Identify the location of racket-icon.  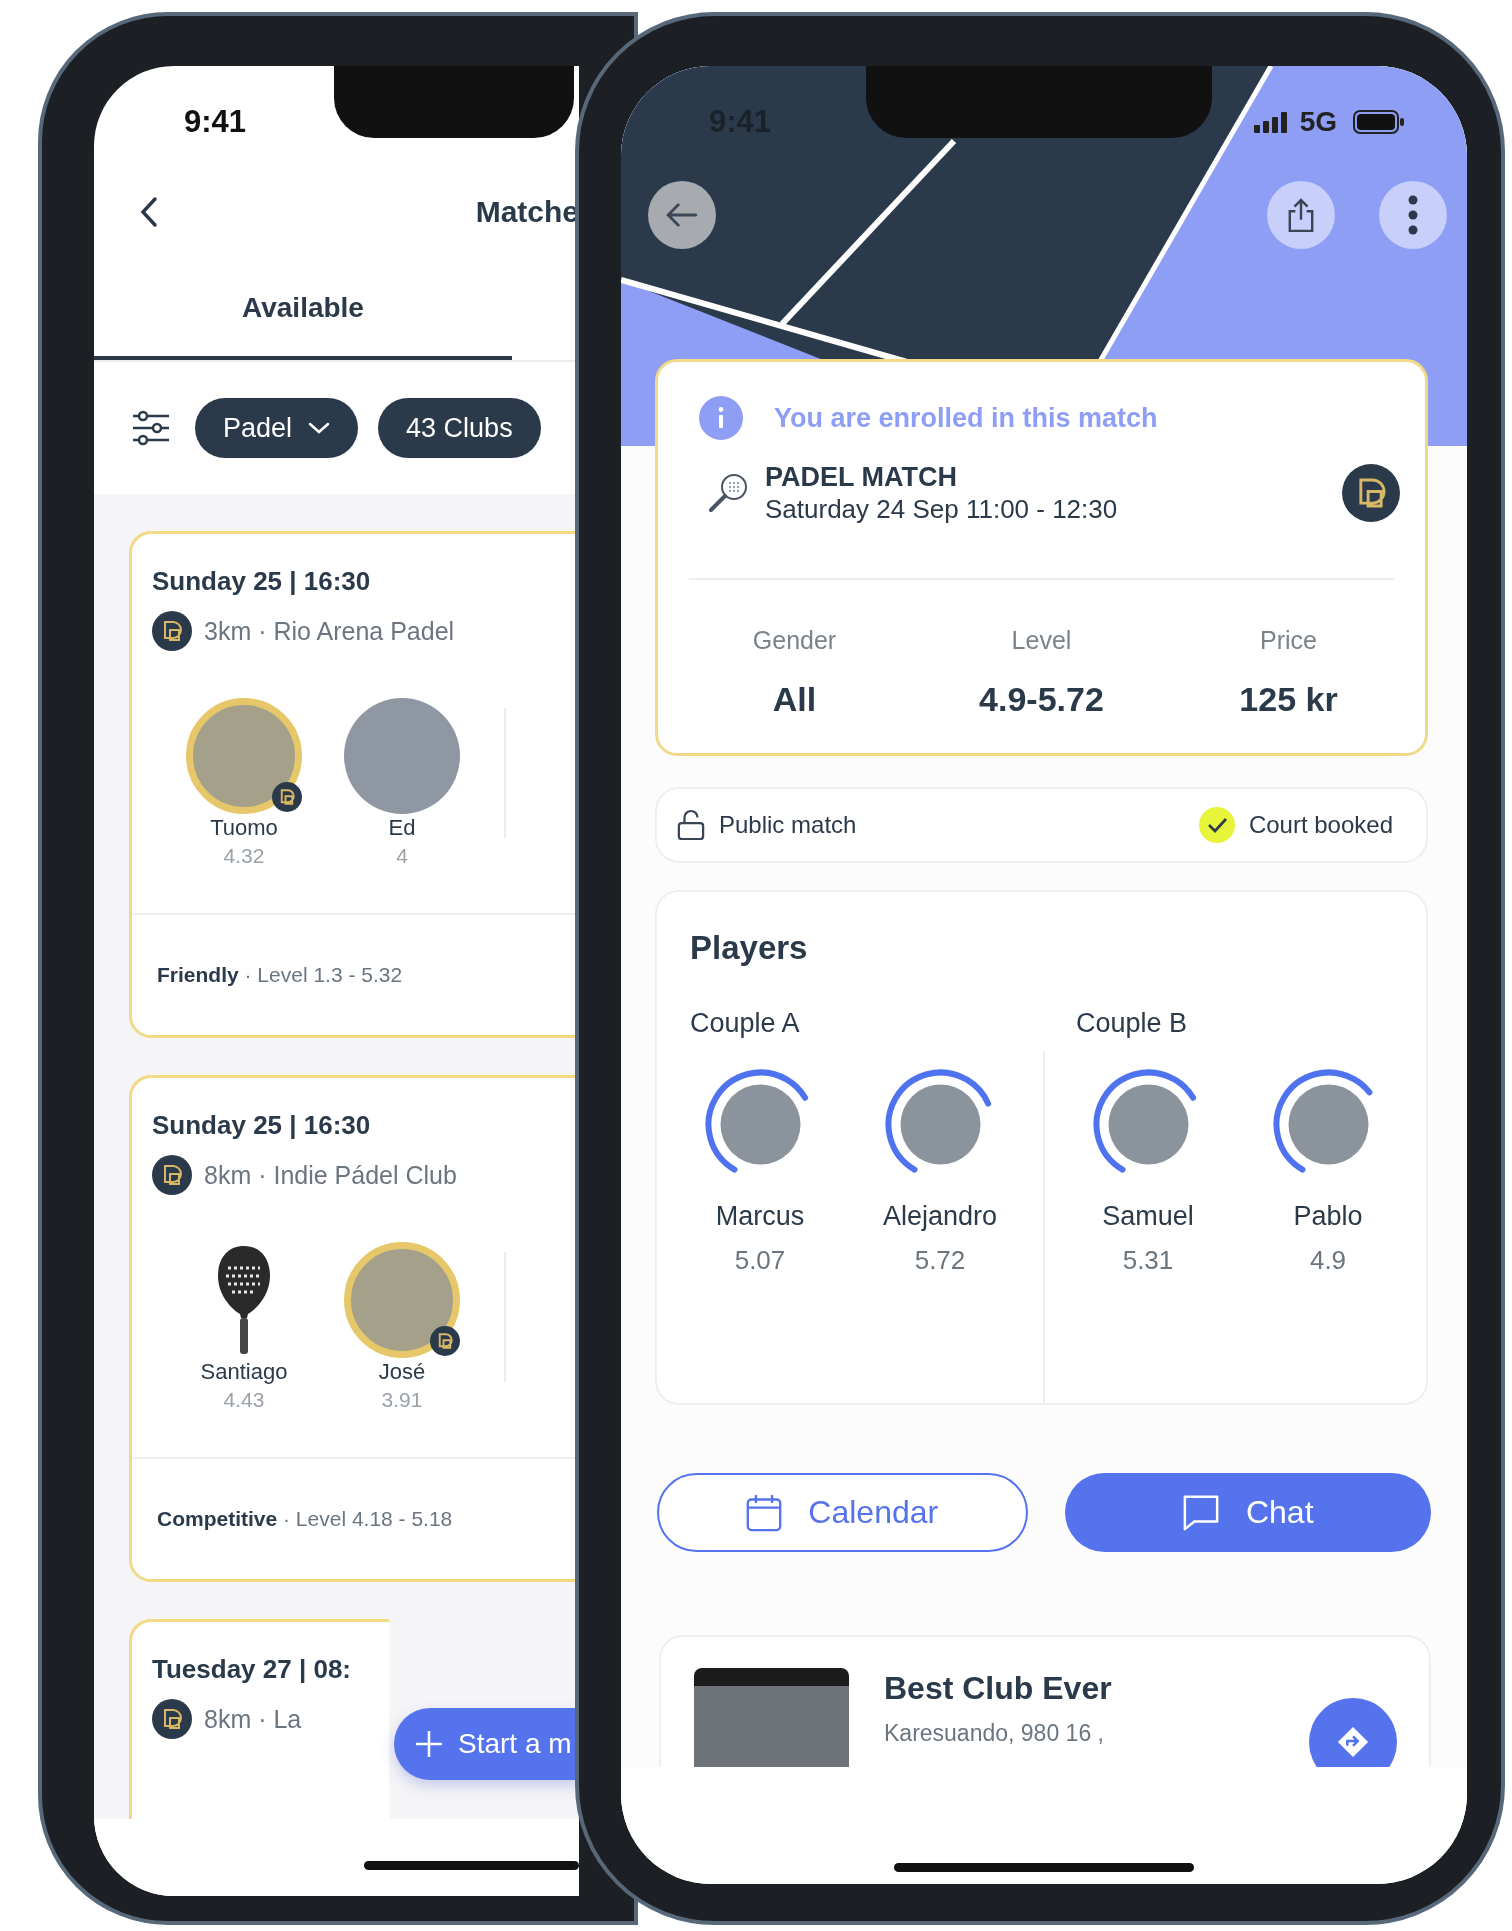
(728, 493).